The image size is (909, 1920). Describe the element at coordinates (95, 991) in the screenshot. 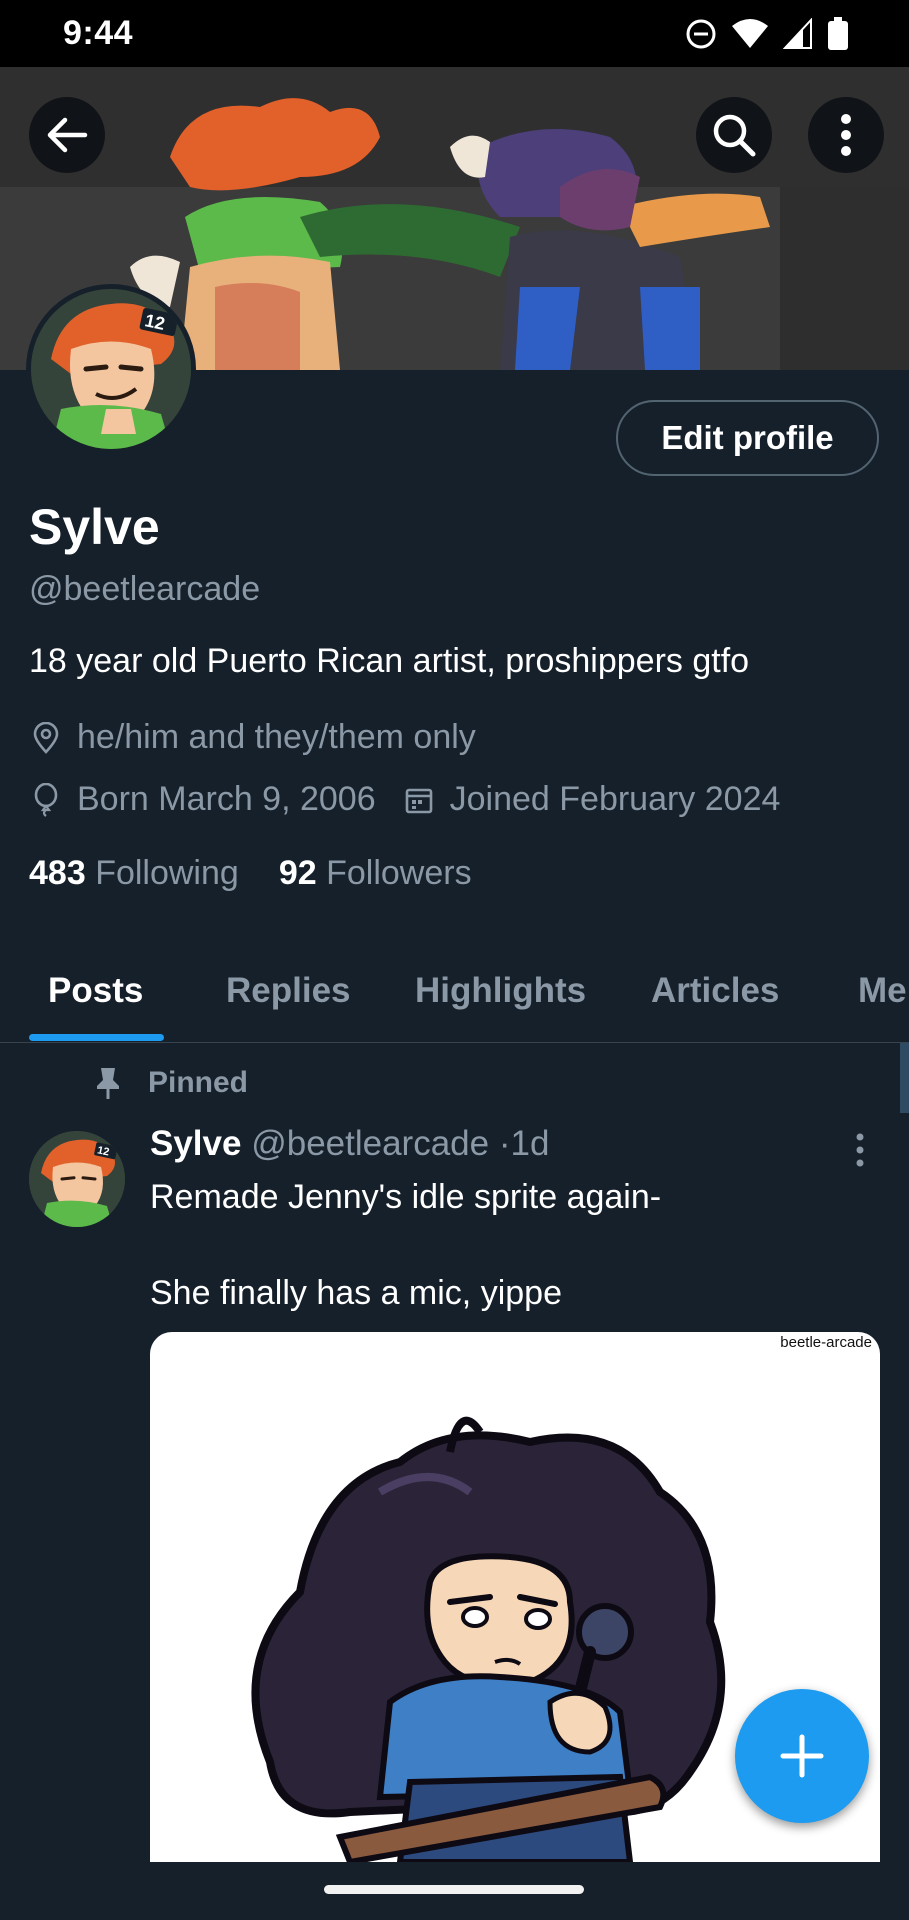

I see `tab-posts: Posts` at that location.